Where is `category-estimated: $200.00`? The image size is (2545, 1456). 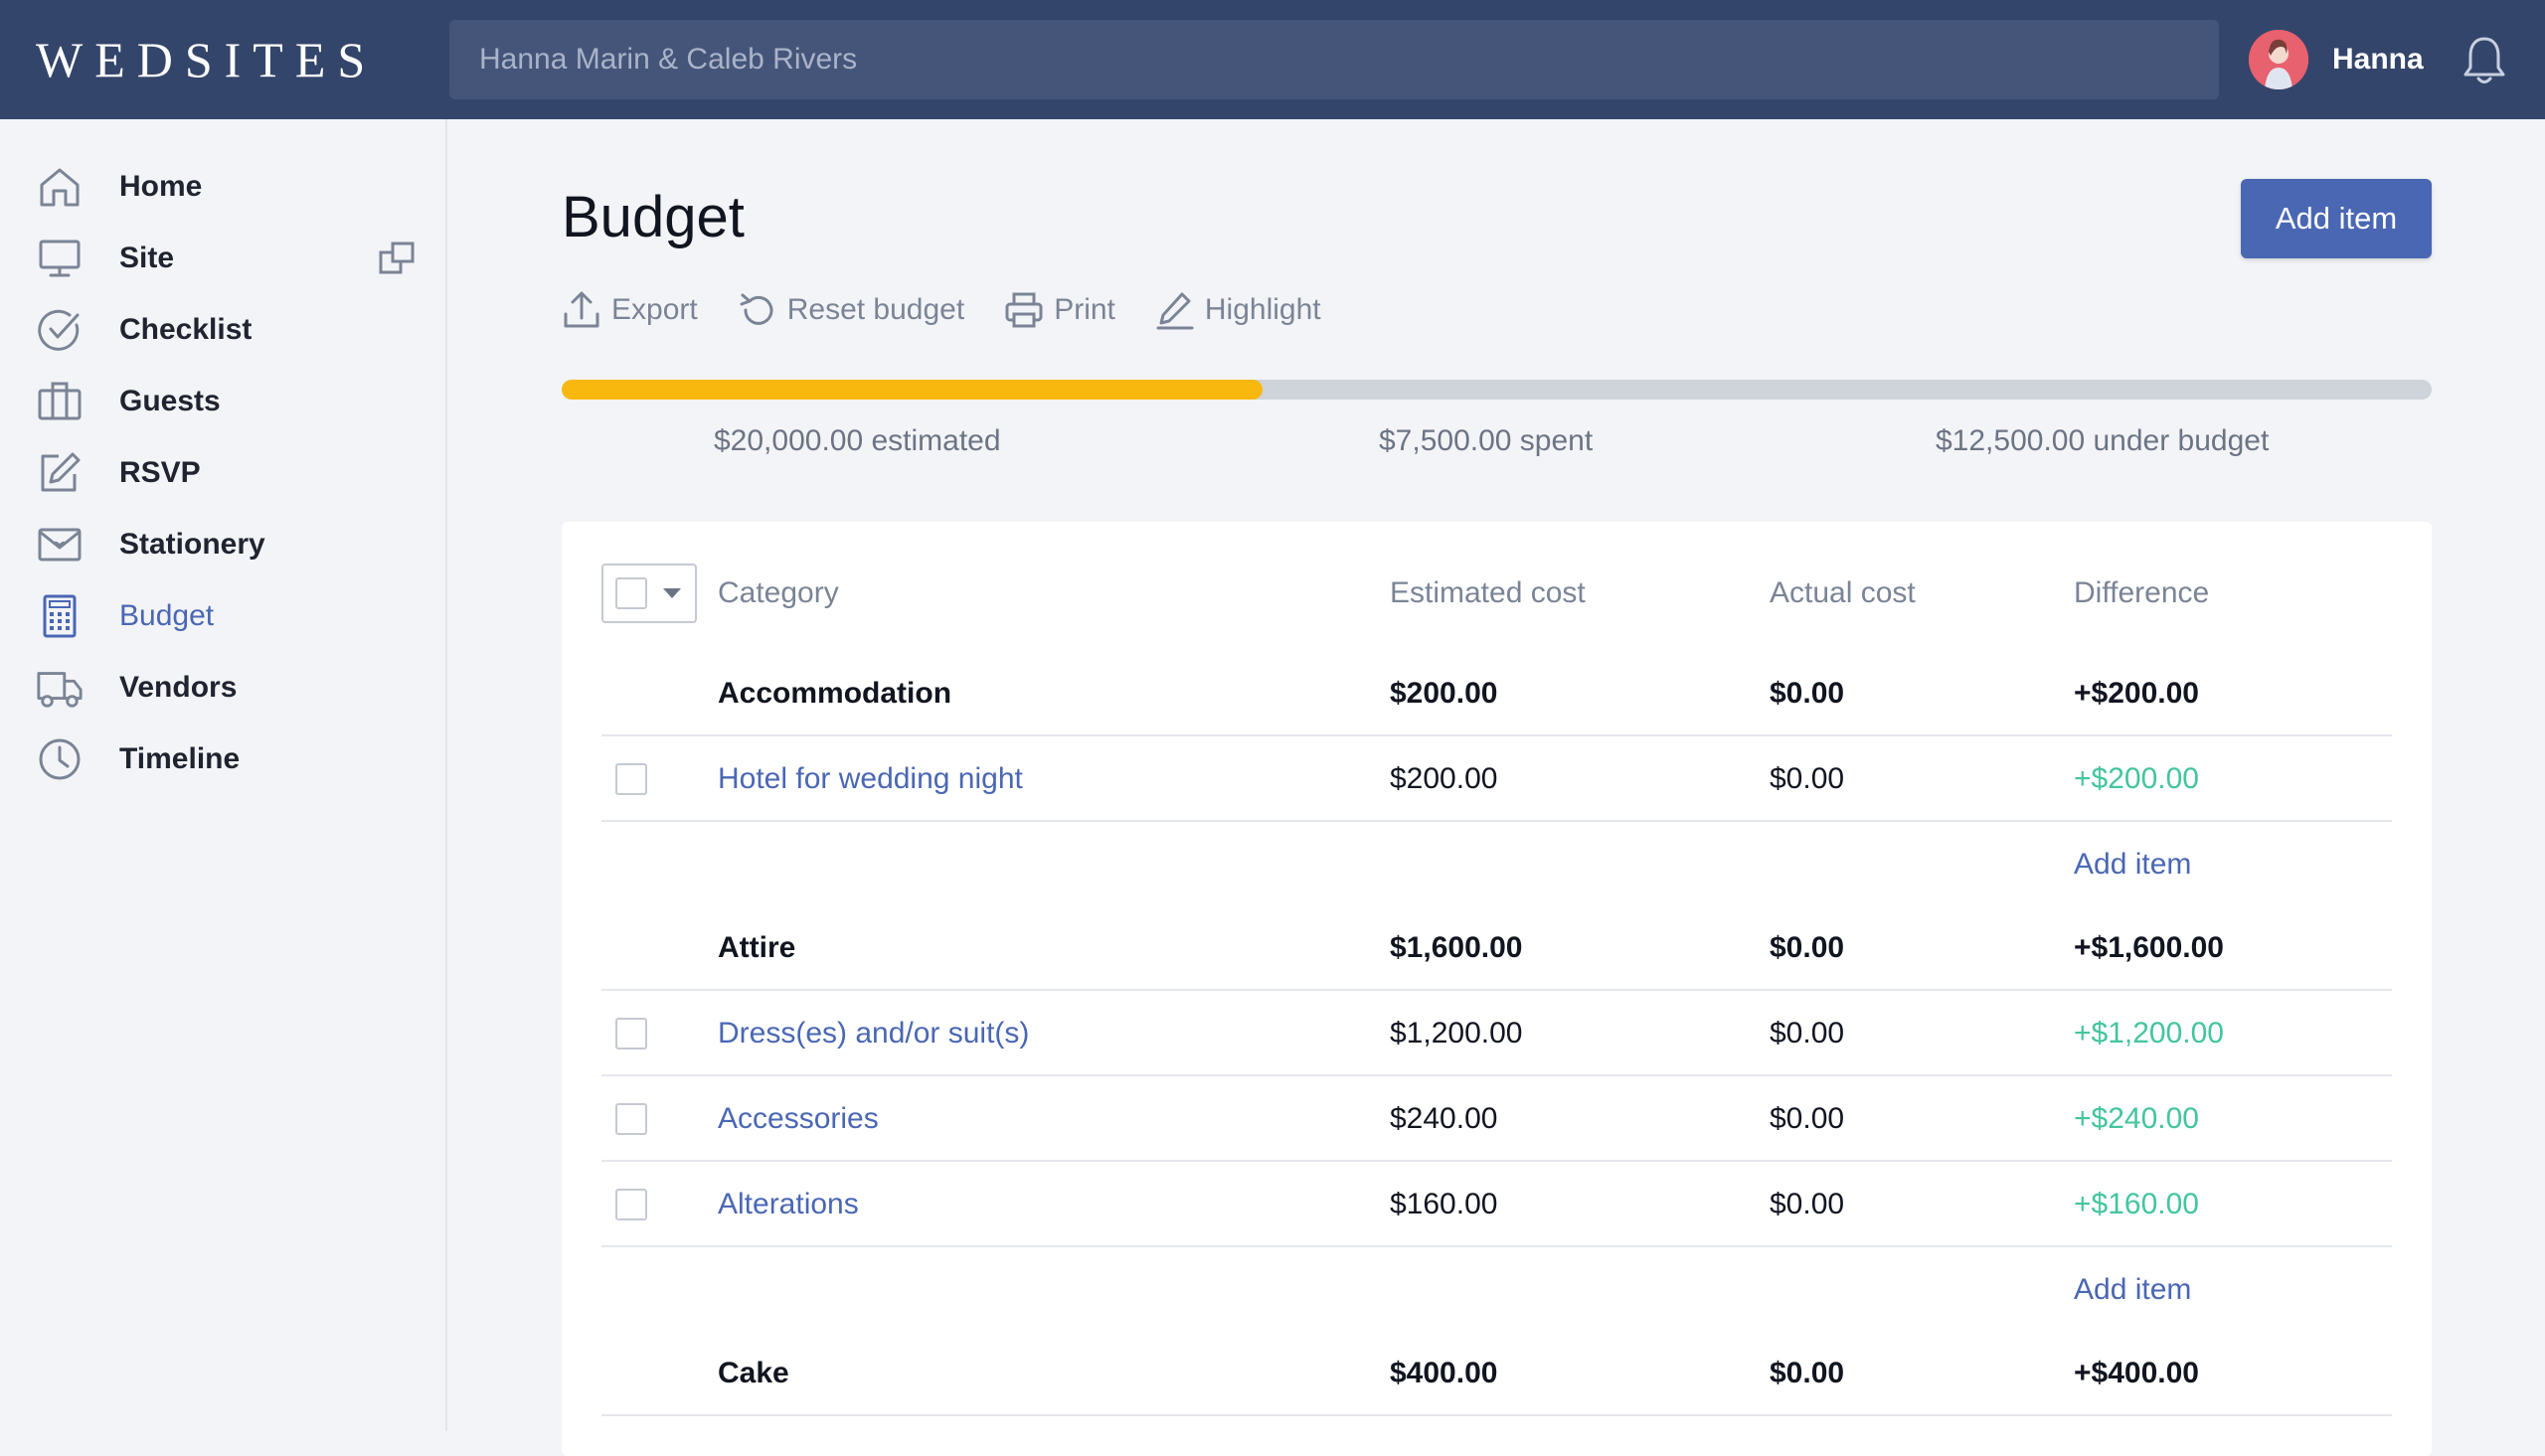 category-estimated: $200.00 is located at coordinates (1444, 693).